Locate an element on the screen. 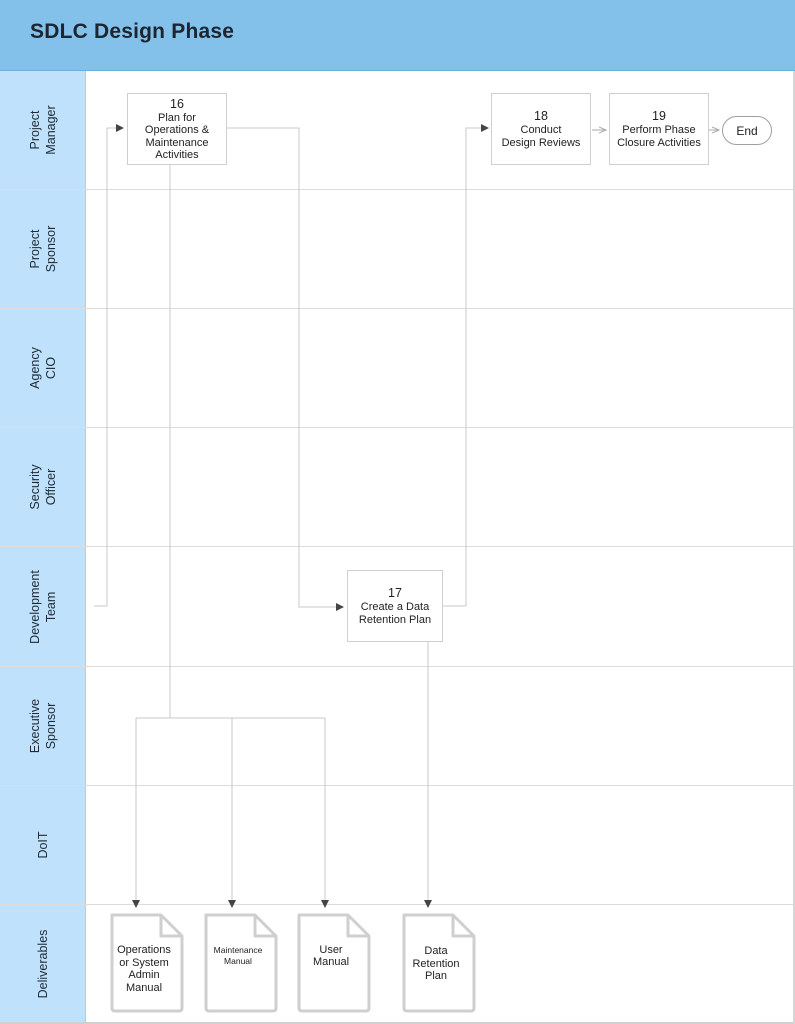  lane-label-text: DoIT is located at coordinates (42, 845).